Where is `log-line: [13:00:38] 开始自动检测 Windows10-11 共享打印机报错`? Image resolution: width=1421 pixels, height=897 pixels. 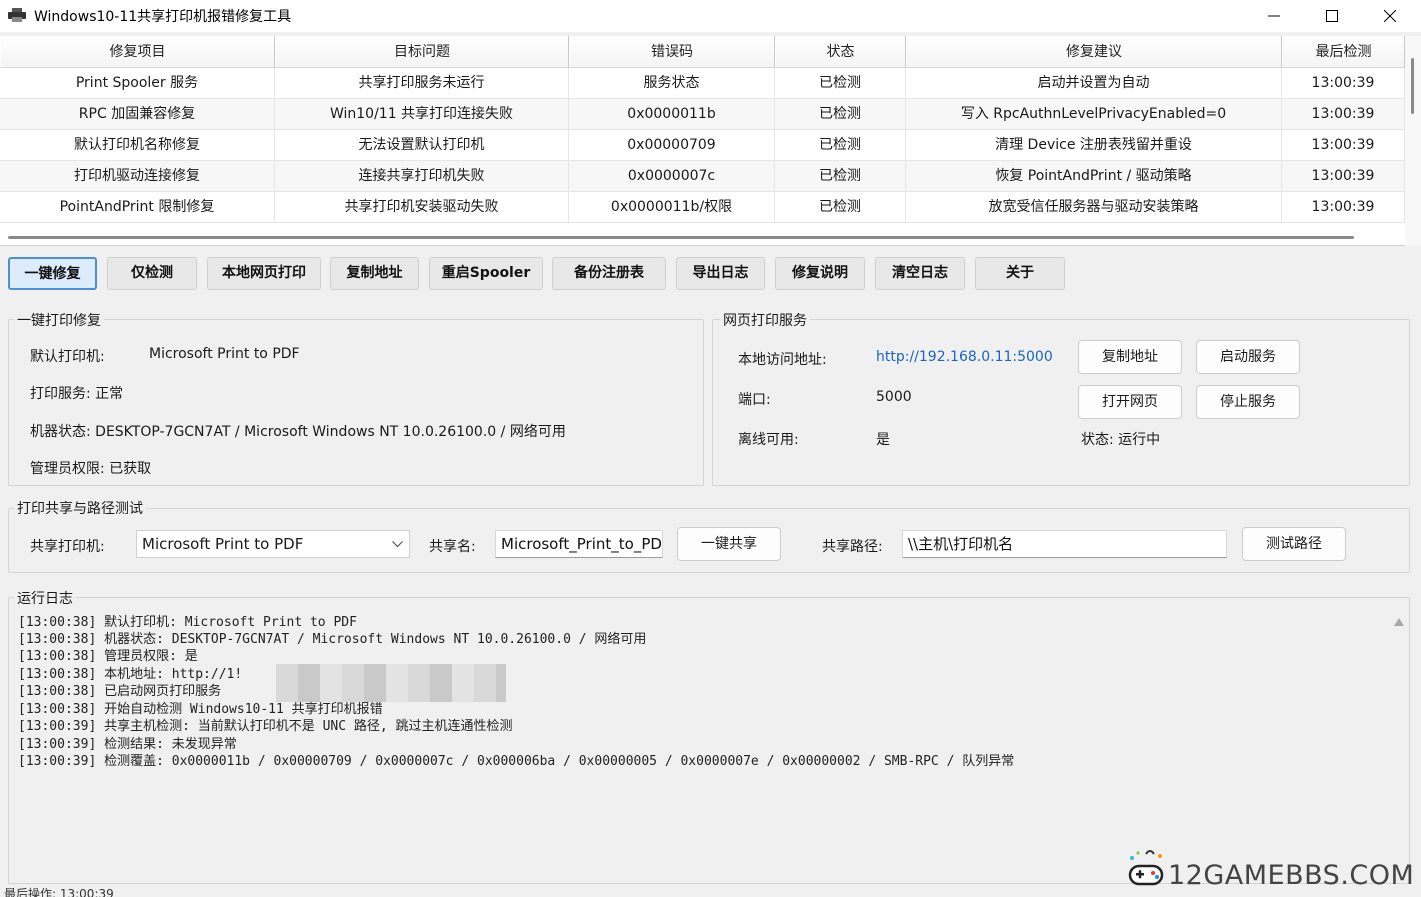 log-line: [13:00:38] 开始自动检测 Windows10-11 共享打印机报错 is located at coordinates (200, 709).